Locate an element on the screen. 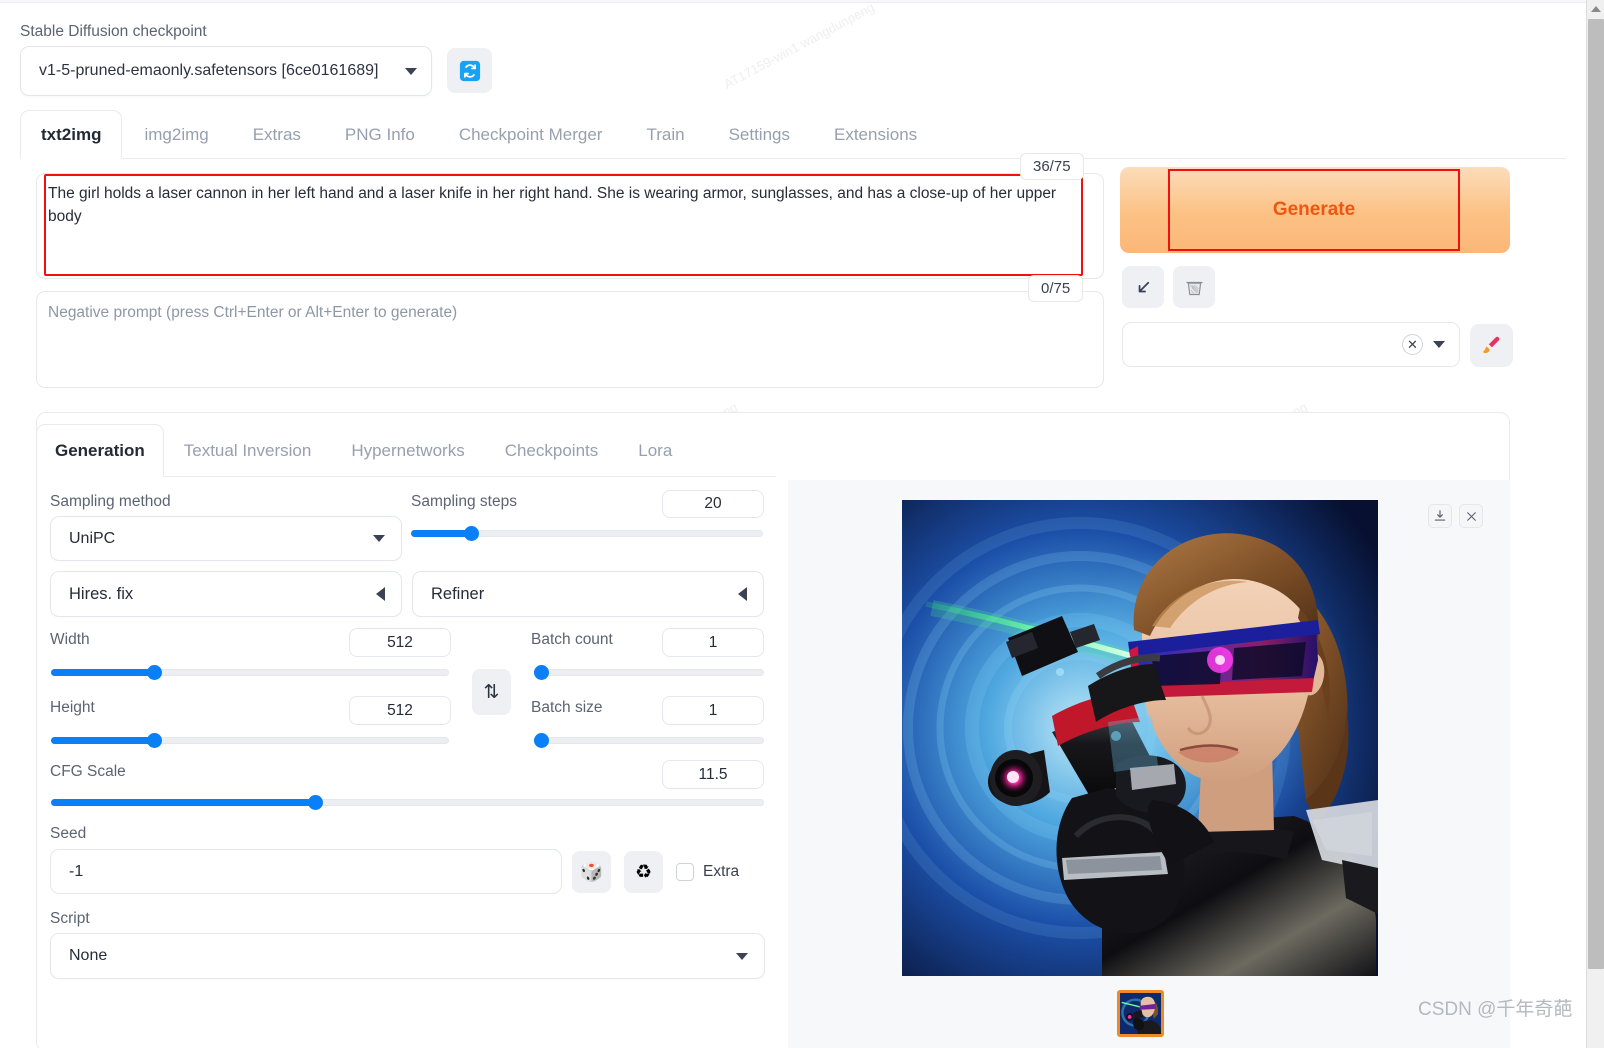 This screenshot has width=1604, height=1048. generated-image is located at coordinates (1140, 738).